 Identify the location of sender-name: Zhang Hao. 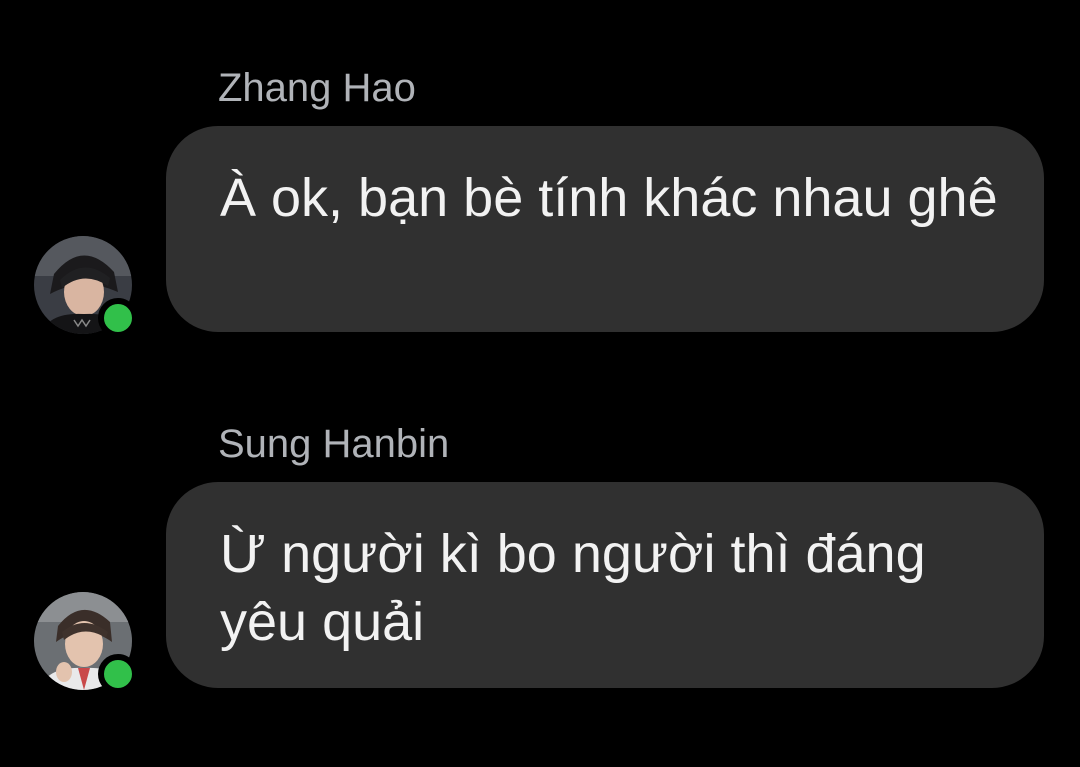
(317, 88).